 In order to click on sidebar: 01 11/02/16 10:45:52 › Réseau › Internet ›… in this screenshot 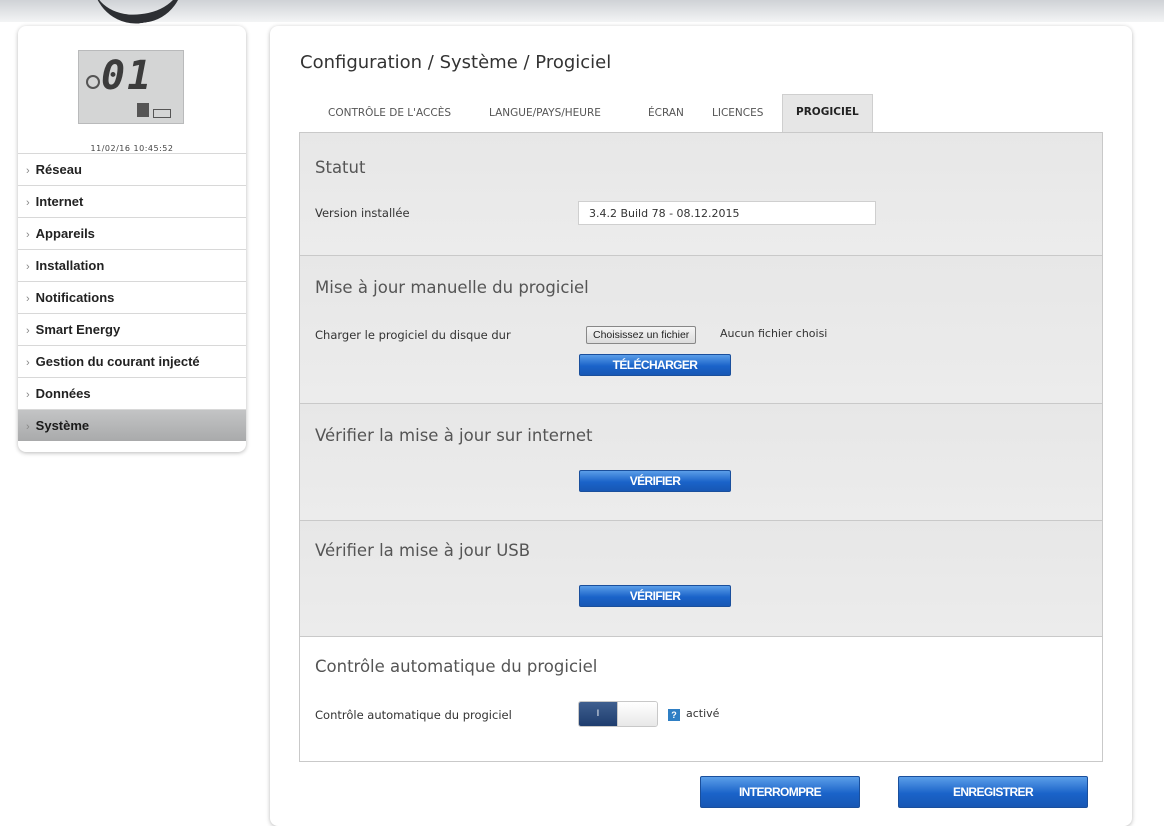, I will do `click(132, 239)`.